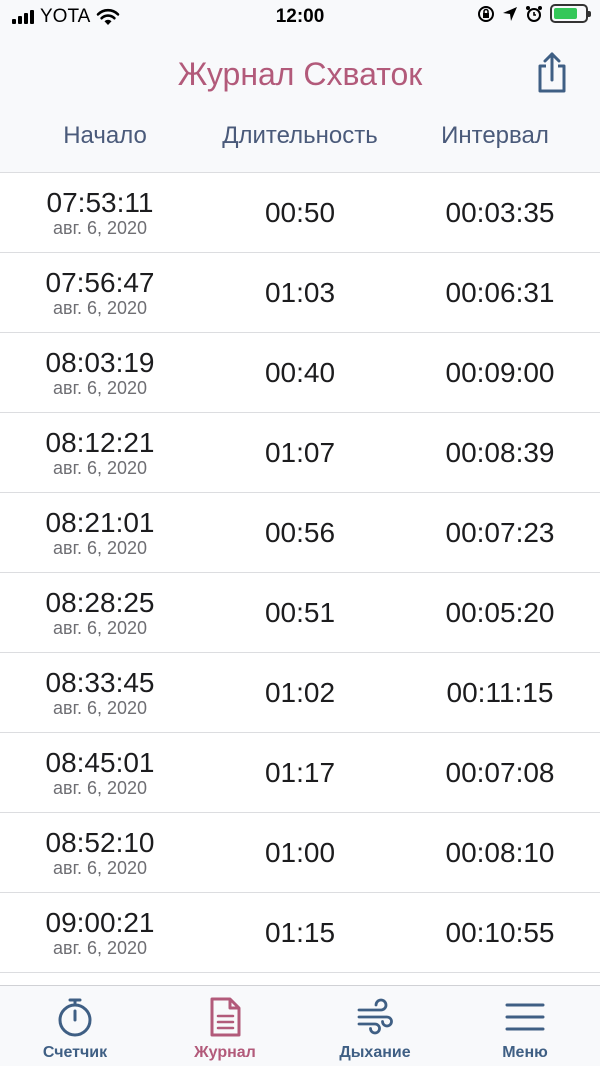  I want to click on duration-value: 01:00, so click(300, 852).